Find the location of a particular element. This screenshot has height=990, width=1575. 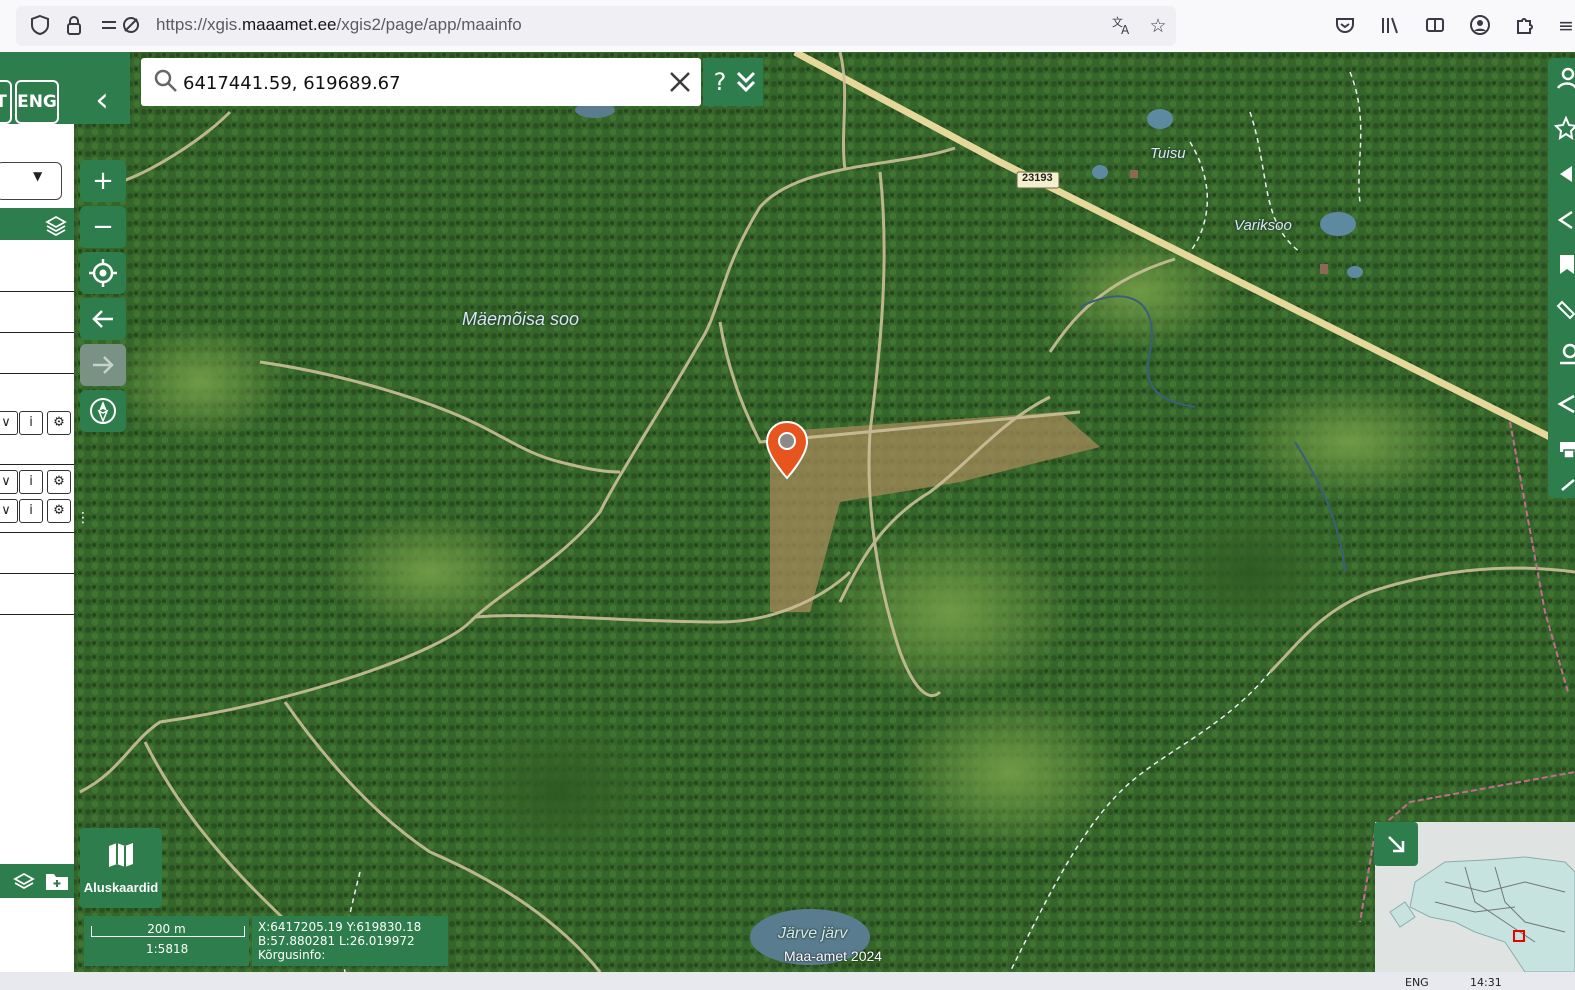

layers-info-icon is located at coordinates (56, 224).